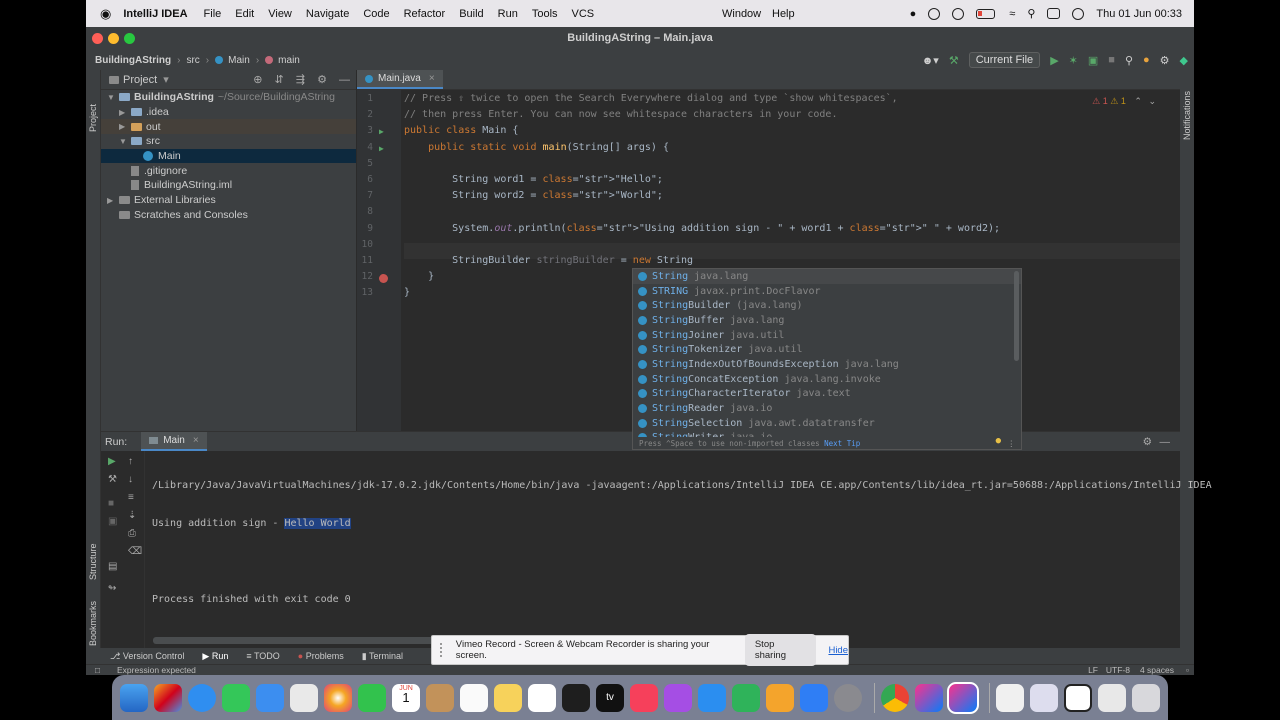 This screenshot has height=720, width=1280. I want to click on control-center-icon, so click(1054, 13).